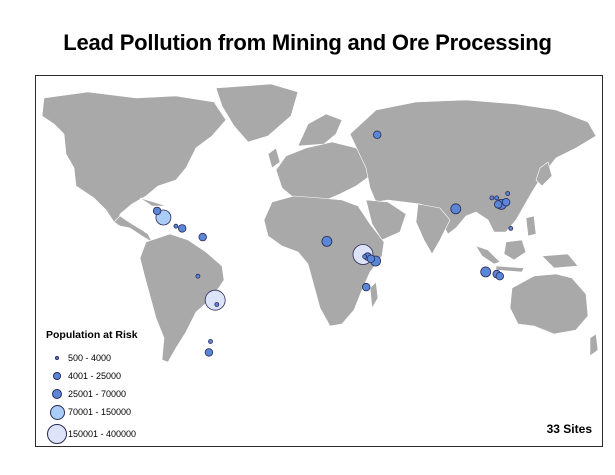 The width and height of the screenshot is (615, 475). Describe the element at coordinates (531, 226) in the screenshot. I see `landmass-philippines` at that location.